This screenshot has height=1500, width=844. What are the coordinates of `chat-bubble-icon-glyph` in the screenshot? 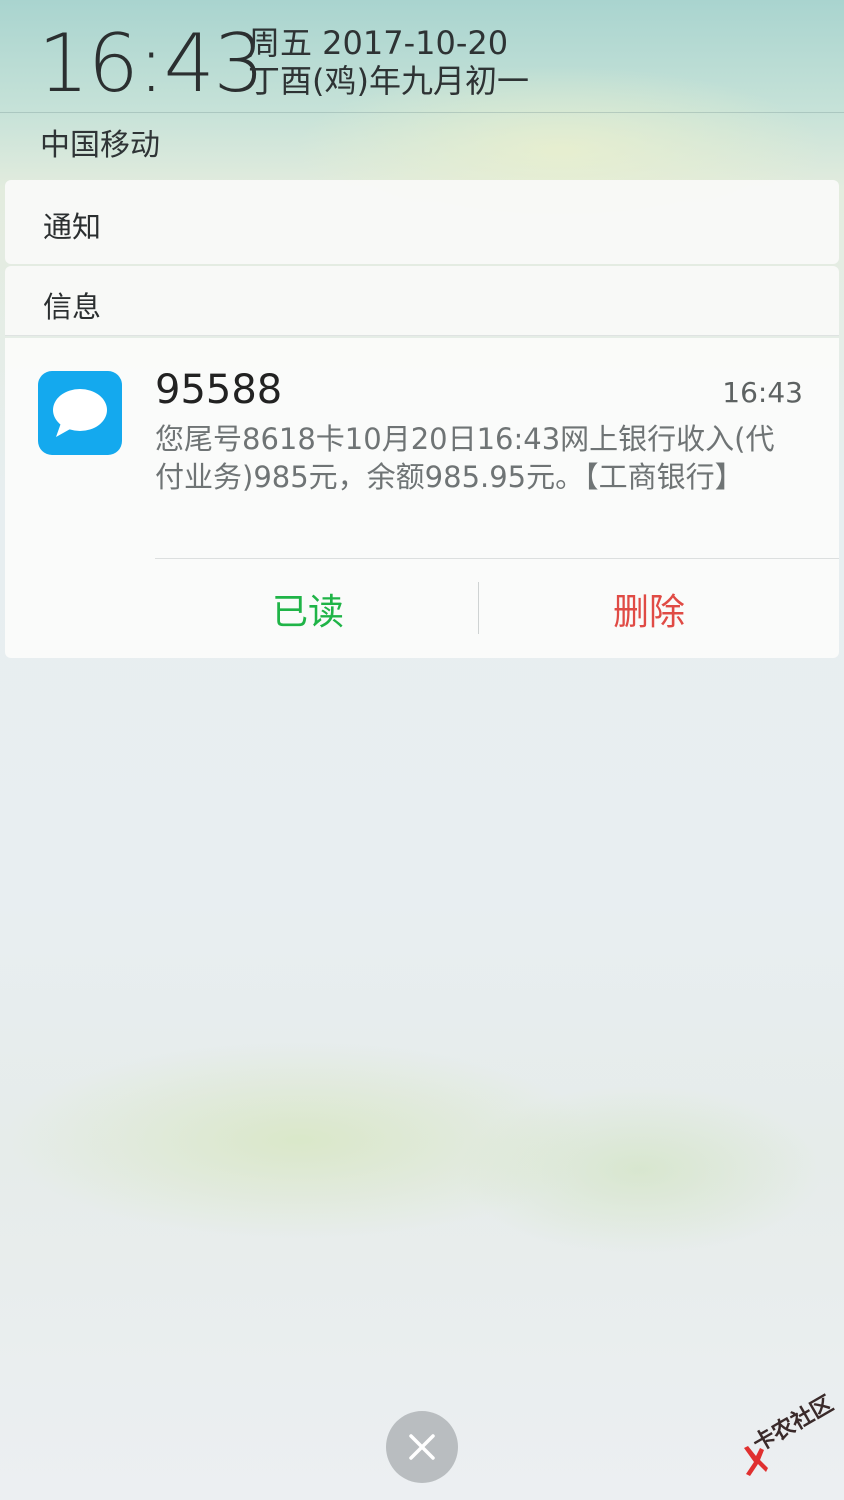 It's located at (80, 413).